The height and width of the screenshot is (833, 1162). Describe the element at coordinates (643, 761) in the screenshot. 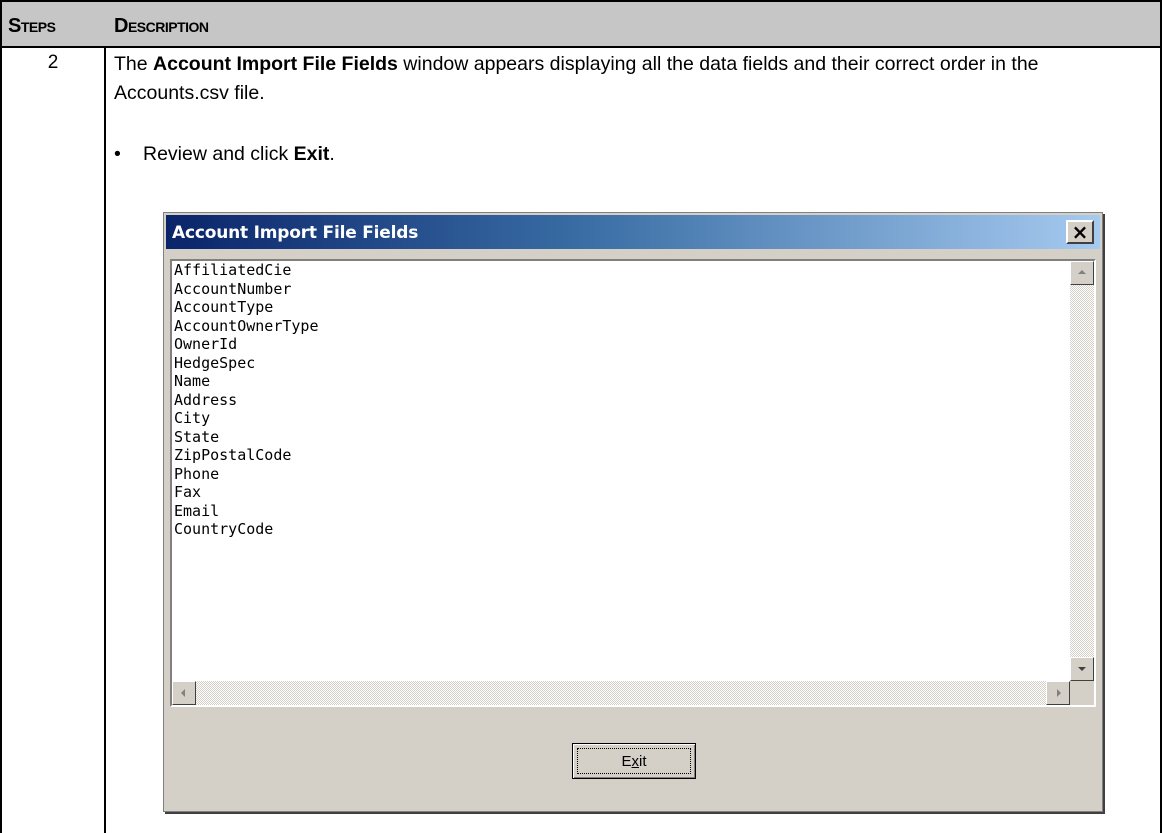

I see `exit-label-part2: it` at that location.